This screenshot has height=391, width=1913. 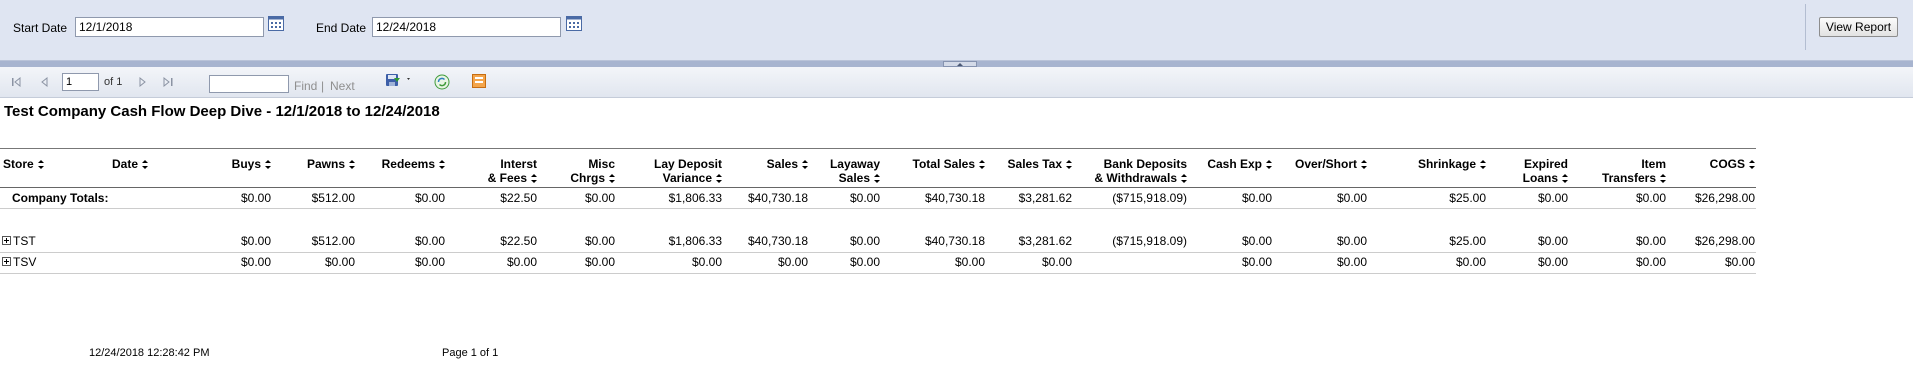 I want to click on last-page-icon, so click(x=168, y=82).